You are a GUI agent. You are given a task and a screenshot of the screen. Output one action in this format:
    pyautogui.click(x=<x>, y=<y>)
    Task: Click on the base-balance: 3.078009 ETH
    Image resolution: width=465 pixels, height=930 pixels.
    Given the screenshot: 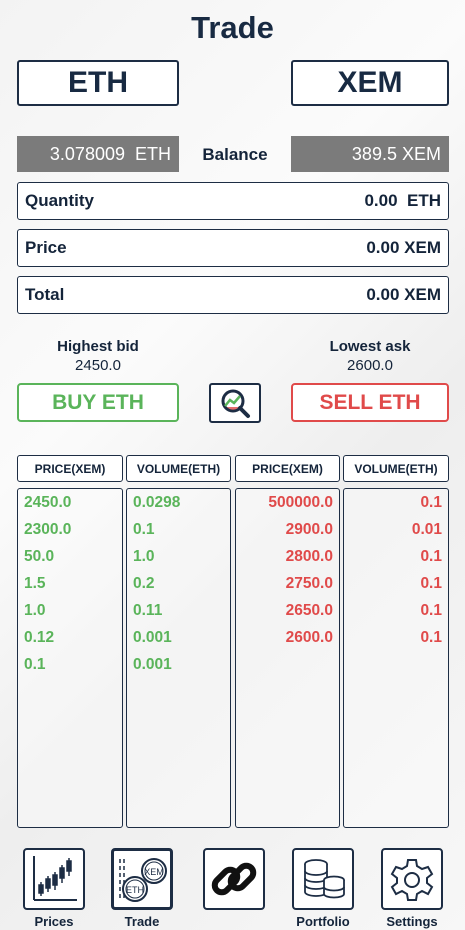 What is the action you would take?
    pyautogui.click(x=98, y=154)
    